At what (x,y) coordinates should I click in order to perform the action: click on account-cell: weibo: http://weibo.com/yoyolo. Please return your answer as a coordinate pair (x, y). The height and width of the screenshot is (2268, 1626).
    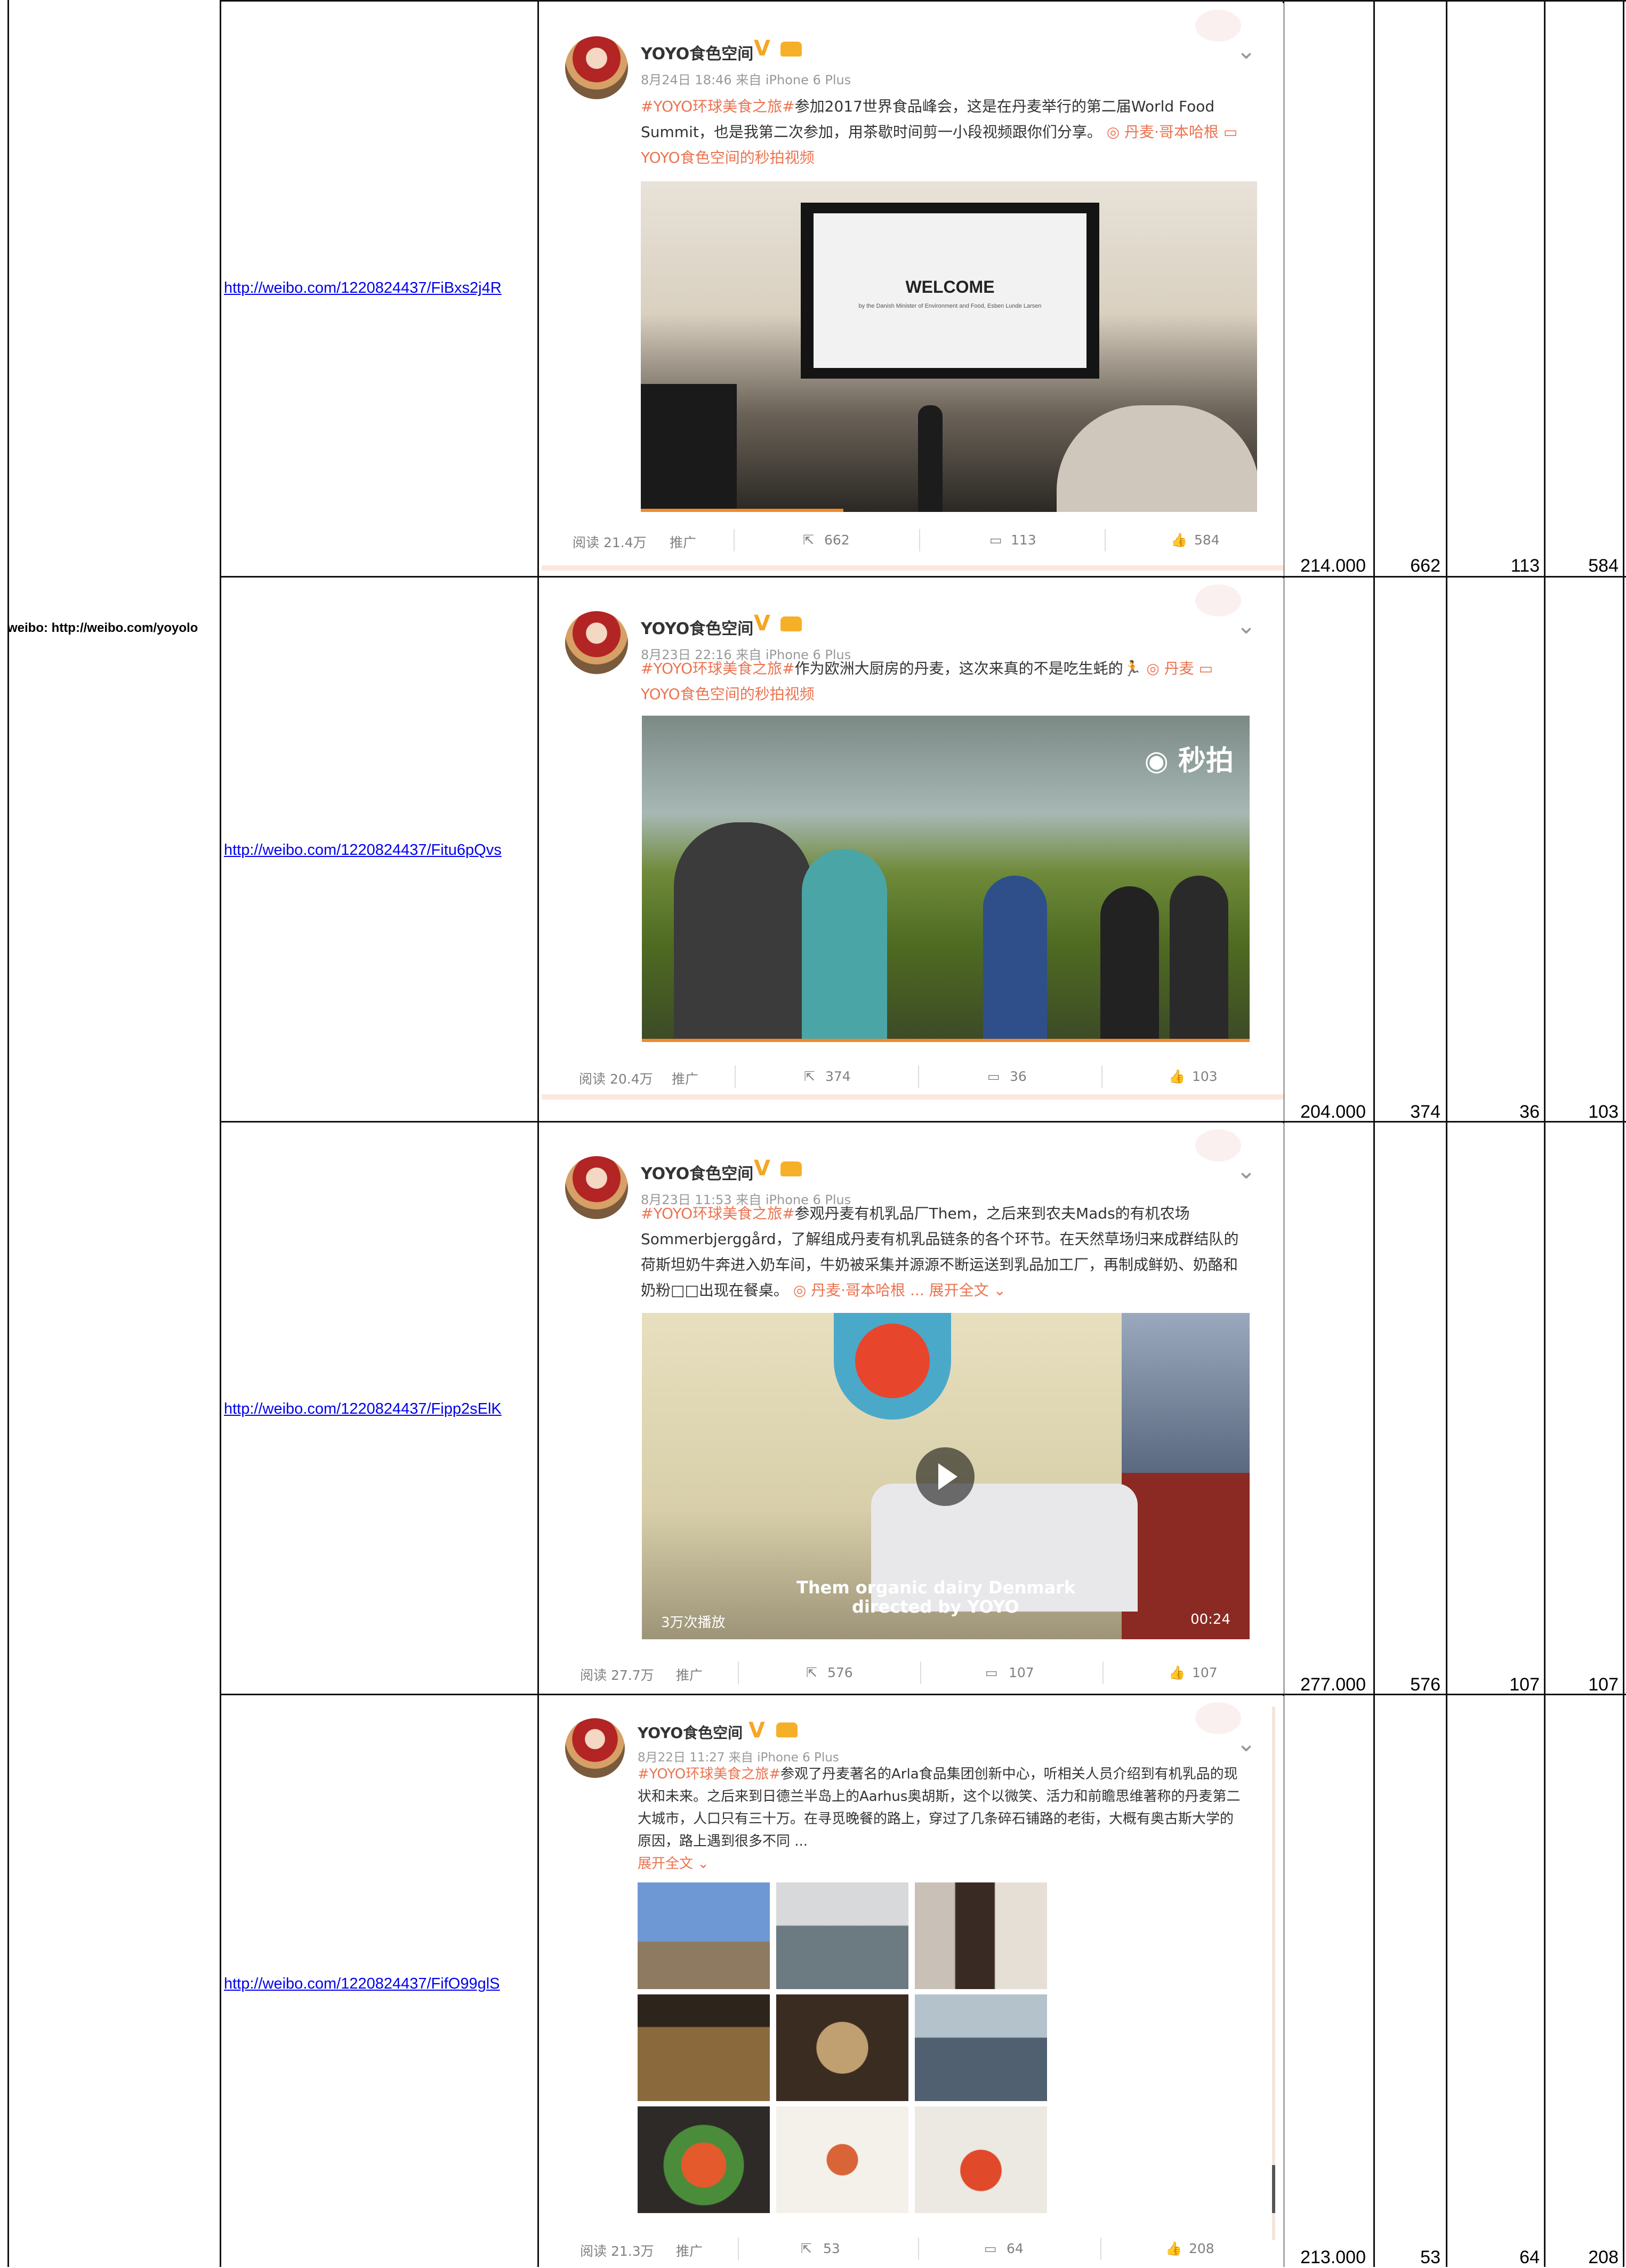
    Looking at the image, I should click on (102, 628).